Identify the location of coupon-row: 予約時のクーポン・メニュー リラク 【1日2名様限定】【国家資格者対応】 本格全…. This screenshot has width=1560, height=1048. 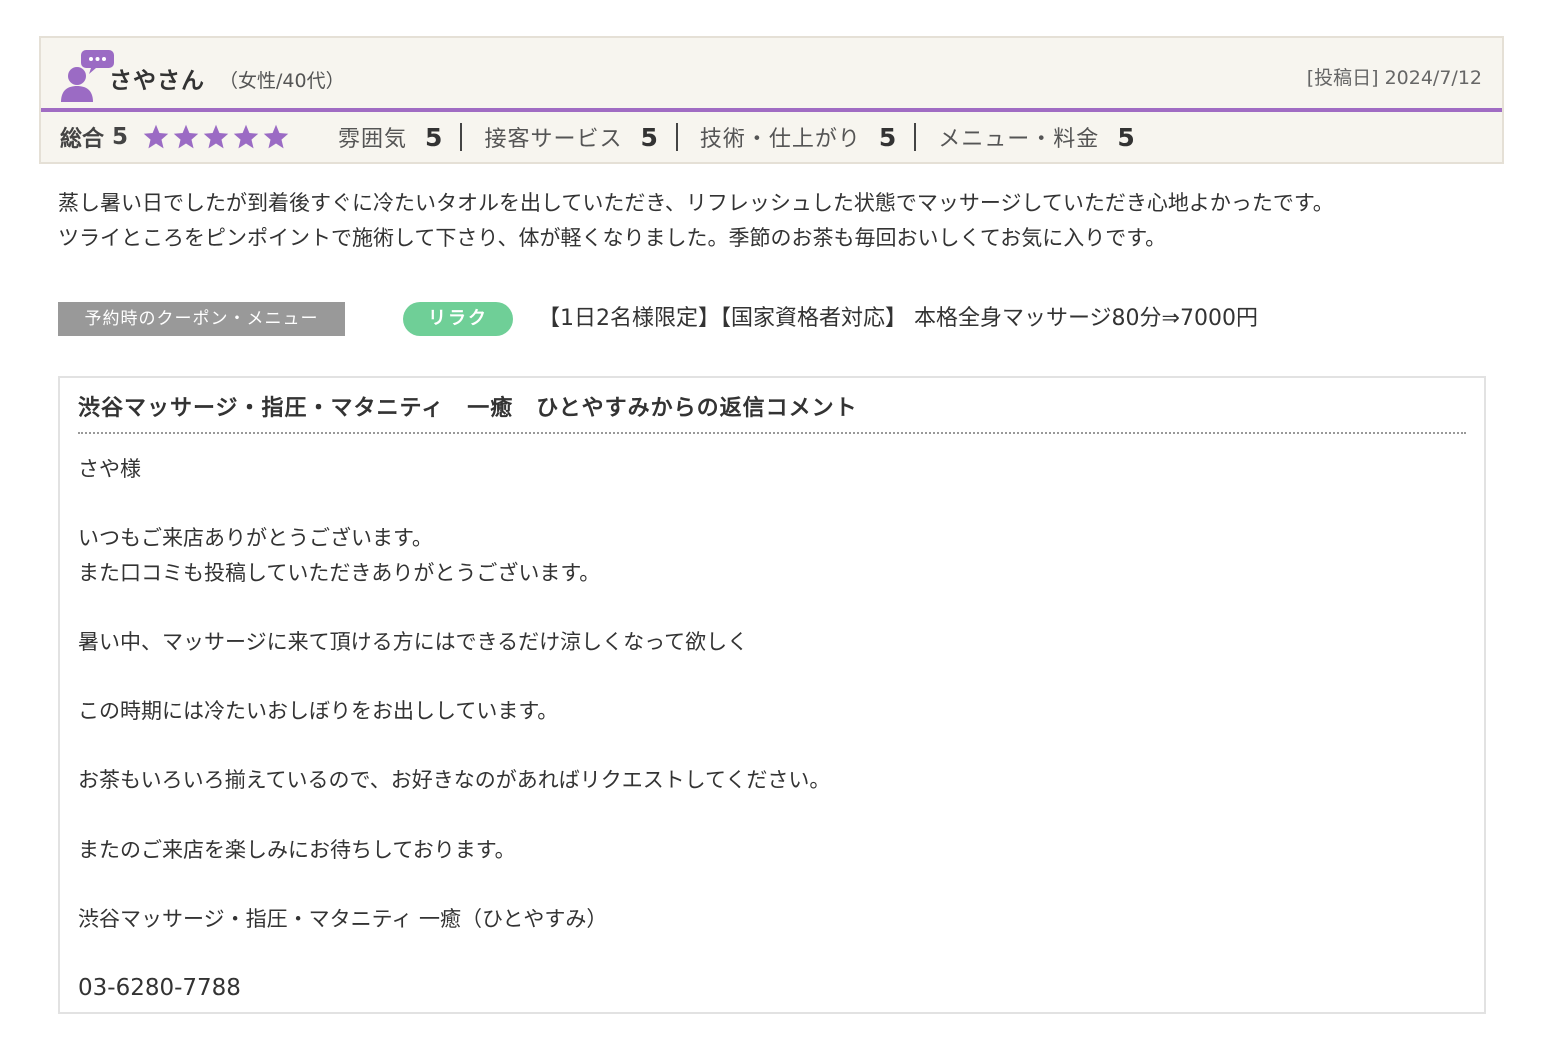
(778, 319).